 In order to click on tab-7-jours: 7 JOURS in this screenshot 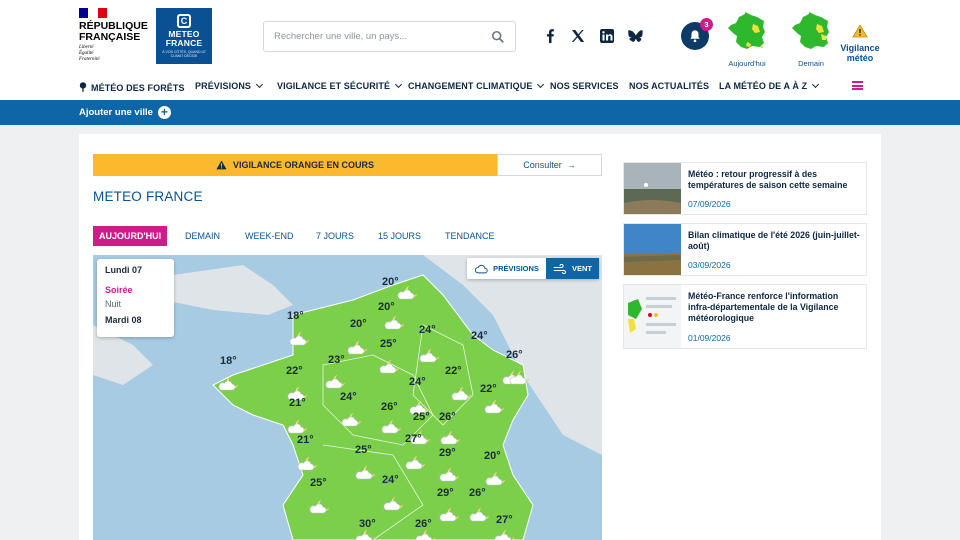, I will do `click(335, 236)`.